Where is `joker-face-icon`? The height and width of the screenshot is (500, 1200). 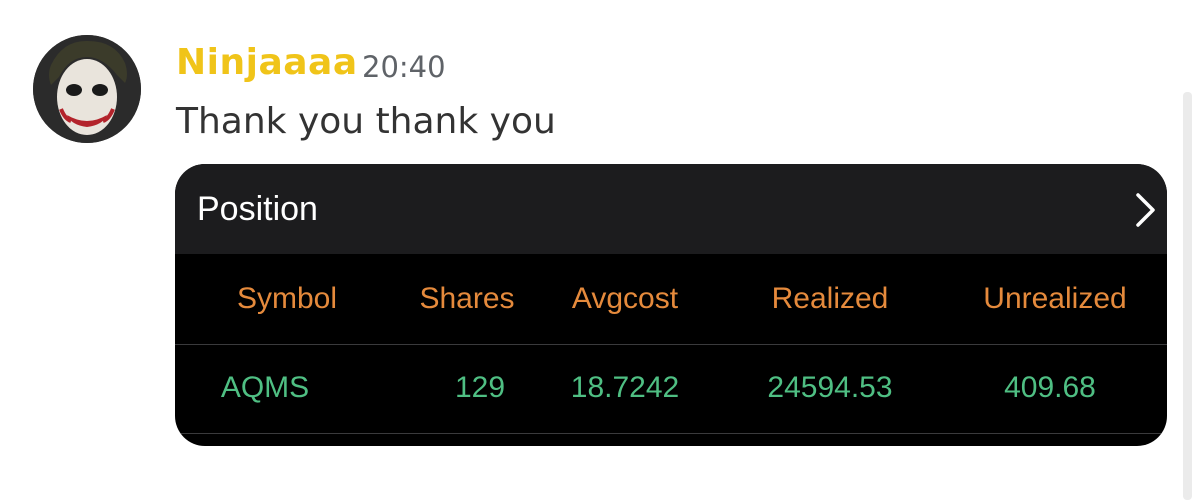
joker-face-icon is located at coordinates (87, 89).